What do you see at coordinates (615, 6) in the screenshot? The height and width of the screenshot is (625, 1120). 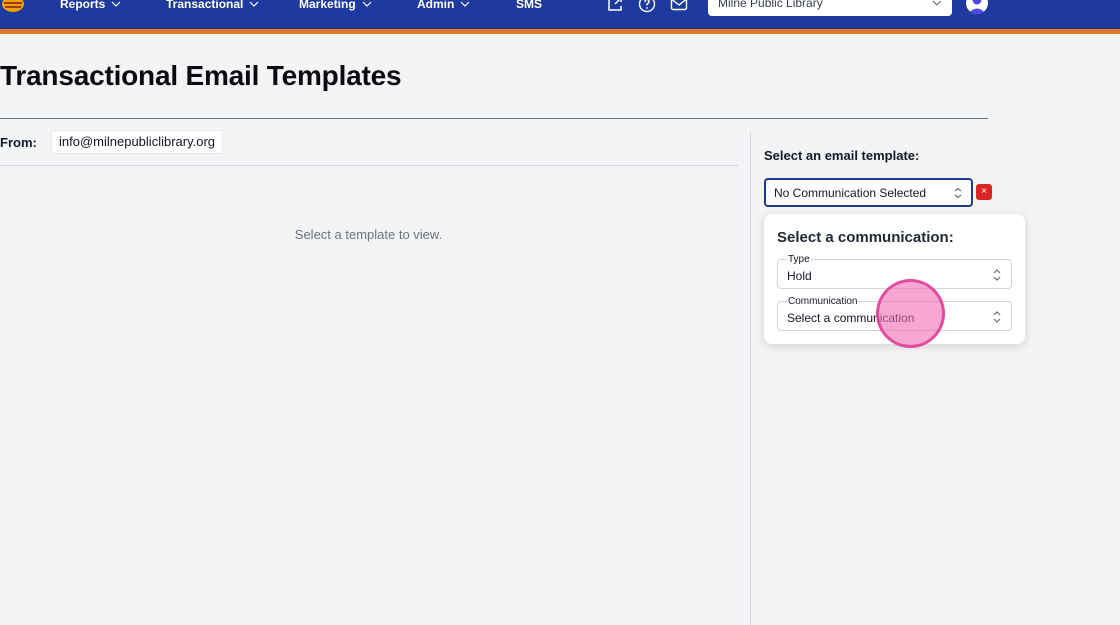 I see `export-icon` at bounding box center [615, 6].